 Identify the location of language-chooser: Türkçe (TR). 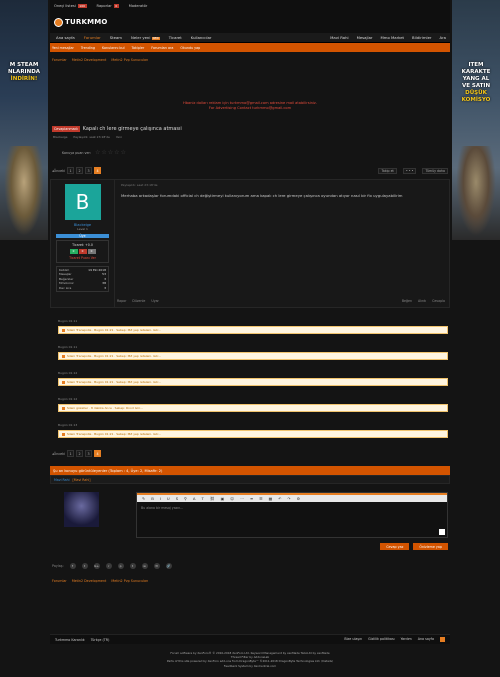
(100, 640).